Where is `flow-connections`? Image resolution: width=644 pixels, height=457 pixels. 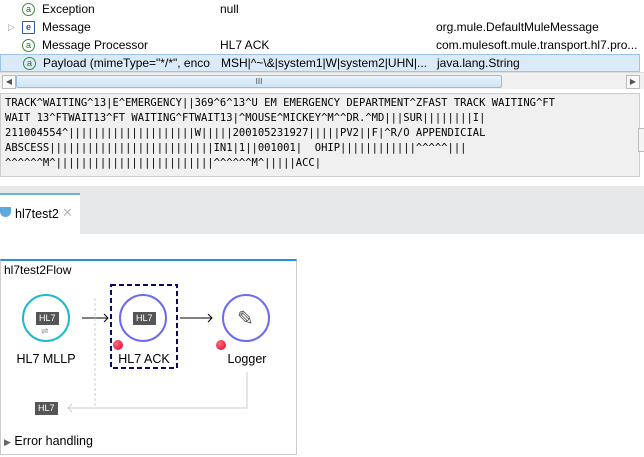
flow-connections is located at coordinates (157, 348).